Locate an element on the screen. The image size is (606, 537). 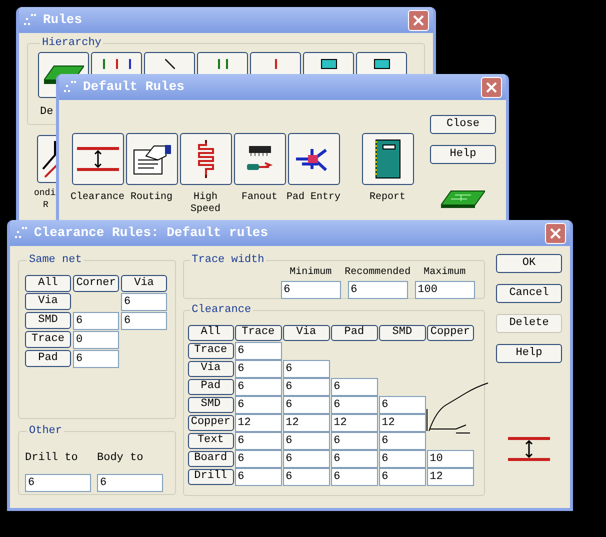
rule-level-label: De is located at coordinates (47, 112).